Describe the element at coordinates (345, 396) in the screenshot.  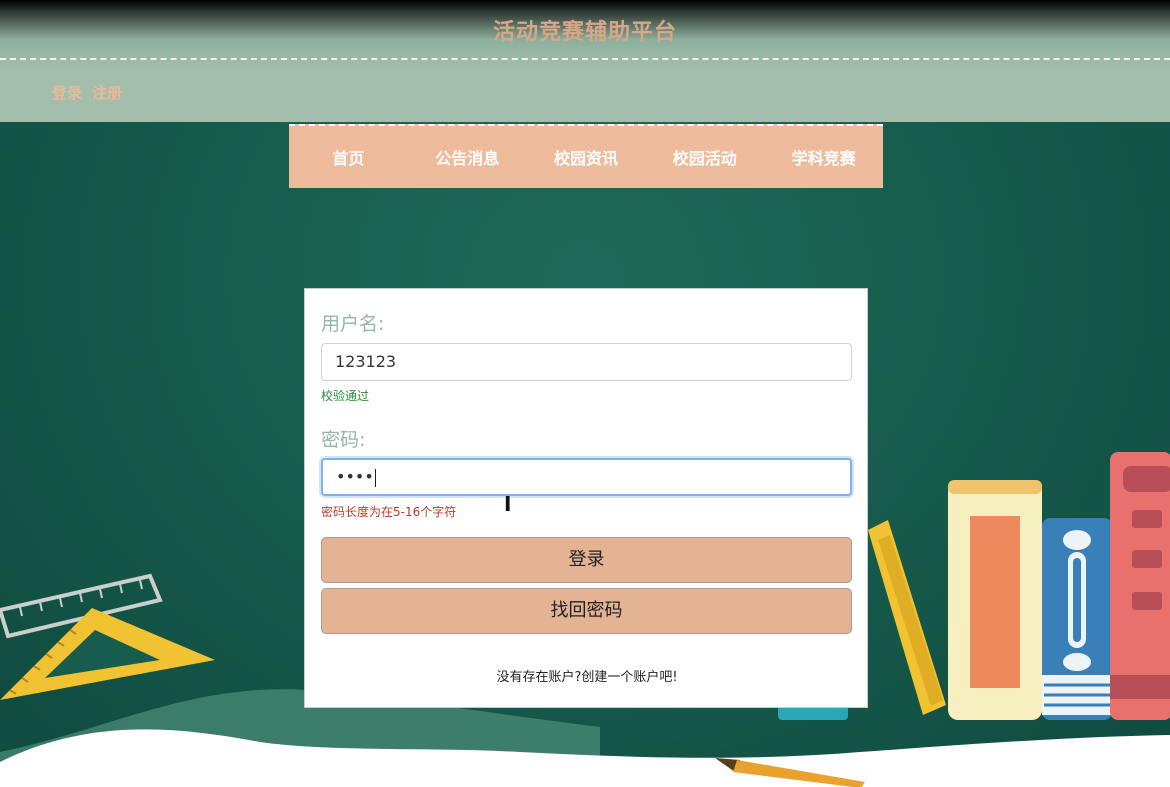
I see `username-valid-message: 校验通过` at that location.